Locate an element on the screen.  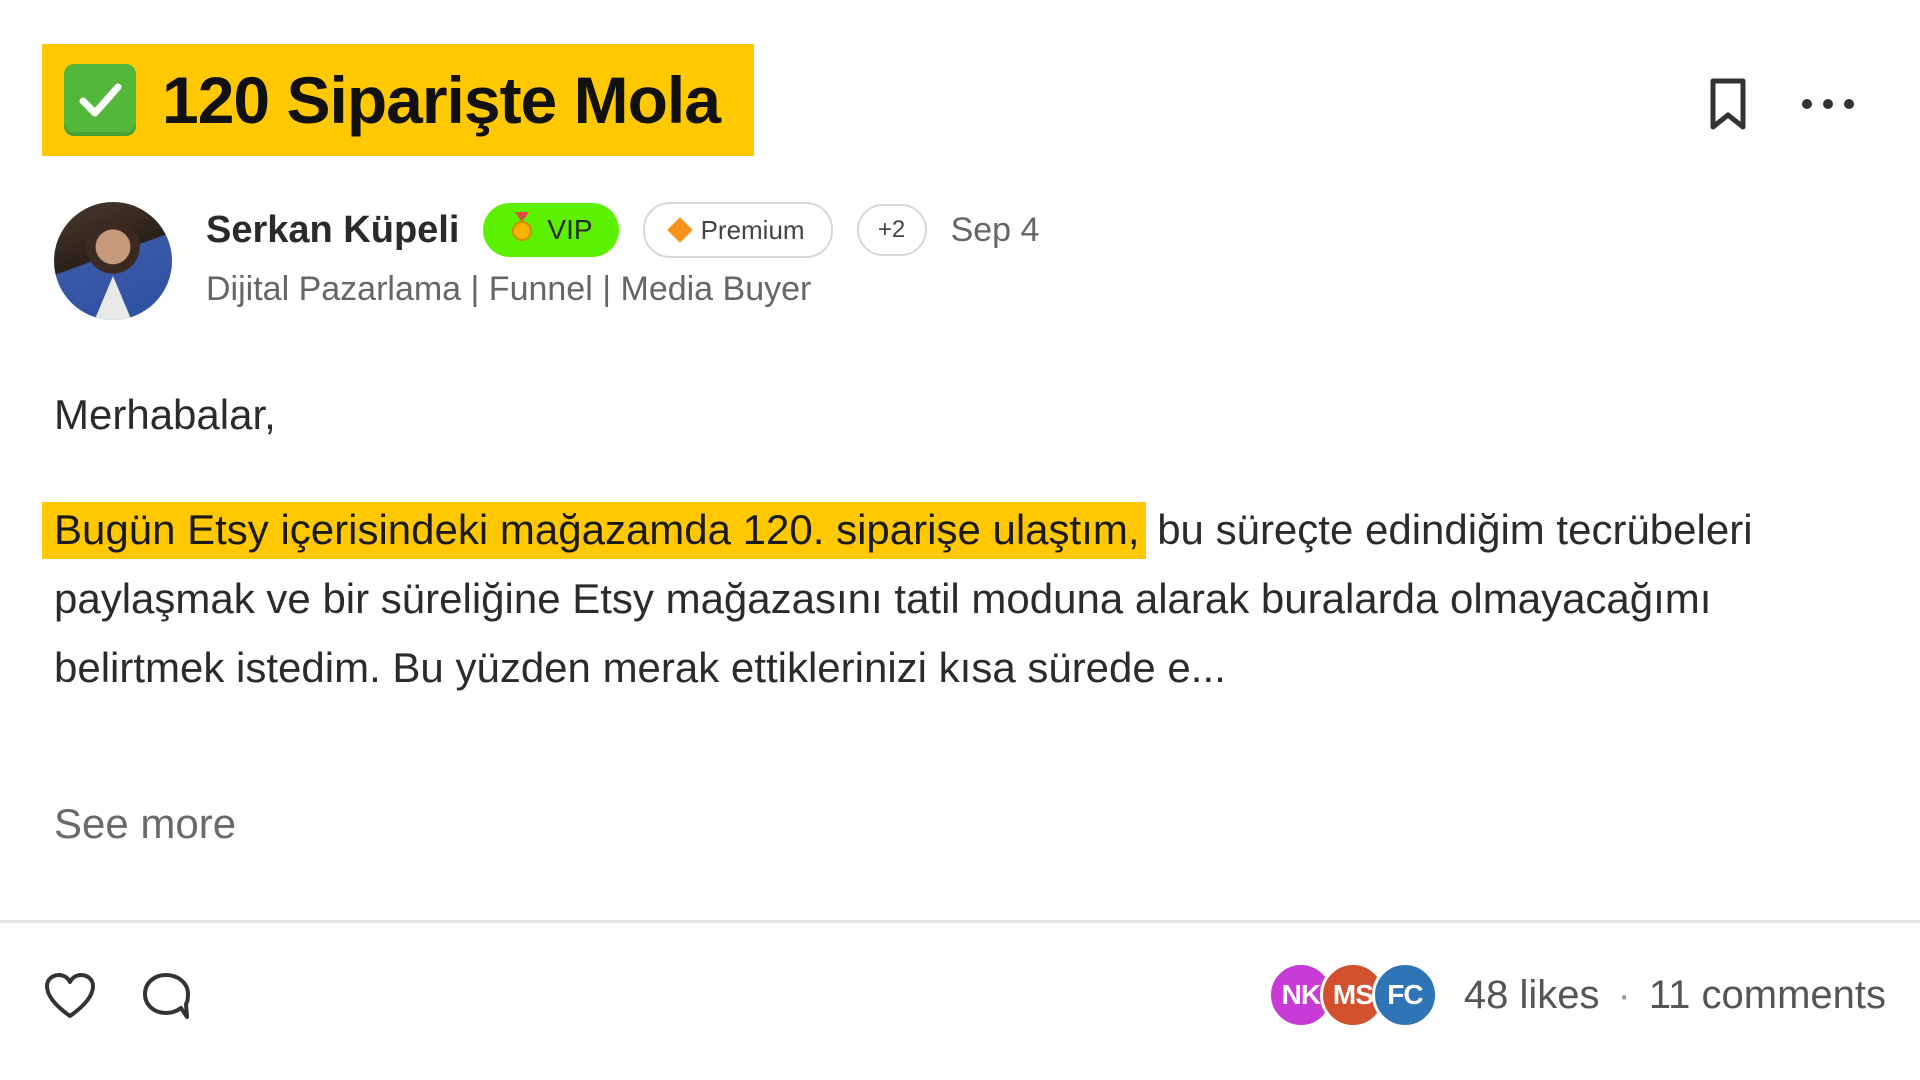
post-title-bar: 120 Siparişte Mola is located at coordinates (398, 100).